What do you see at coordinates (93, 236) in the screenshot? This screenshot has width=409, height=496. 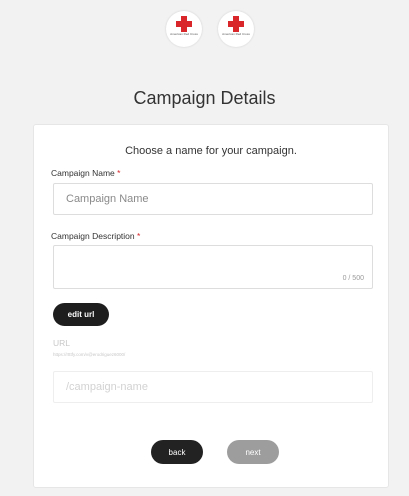 I see `campaign-description-label-text: Campaign Description` at bounding box center [93, 236].